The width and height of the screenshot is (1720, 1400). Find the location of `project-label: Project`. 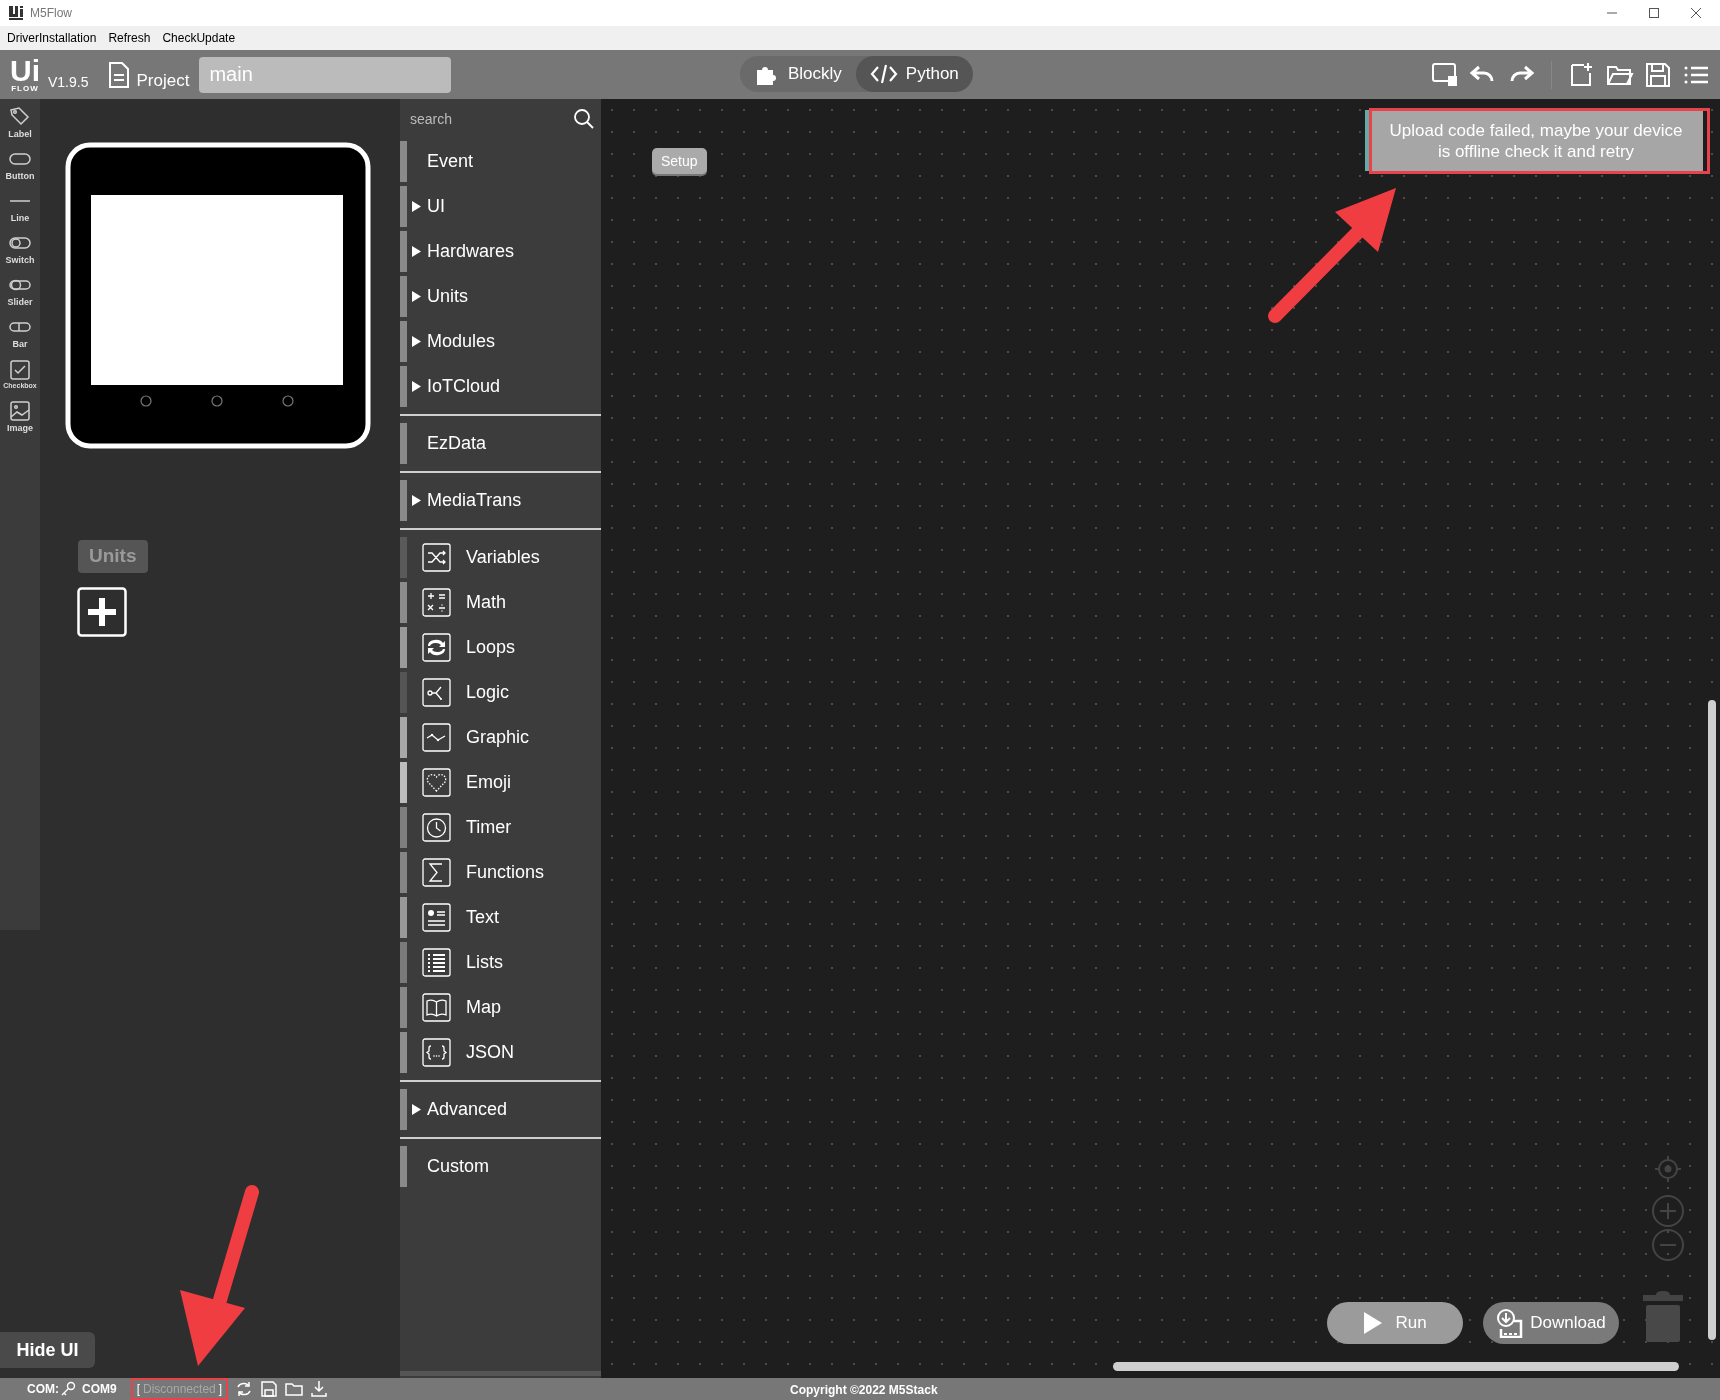

project-label: Project is located at coordinates (163, 80).